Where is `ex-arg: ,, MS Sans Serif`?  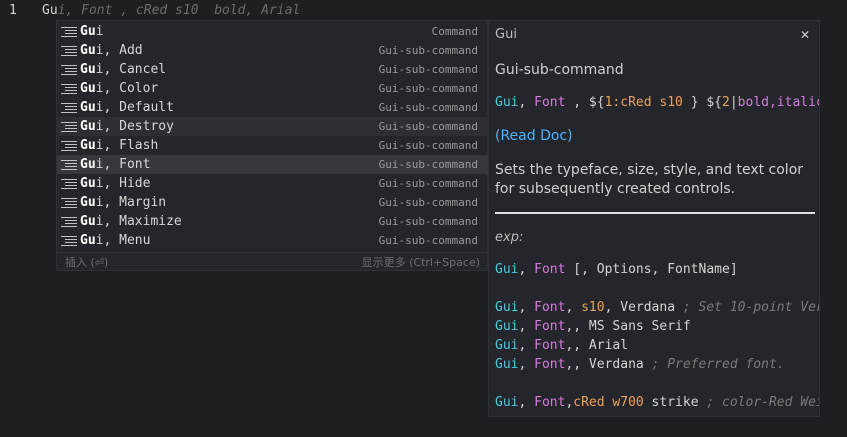 ex-arg: ,, MS Sans Serif is located at coordinates (628, 326).